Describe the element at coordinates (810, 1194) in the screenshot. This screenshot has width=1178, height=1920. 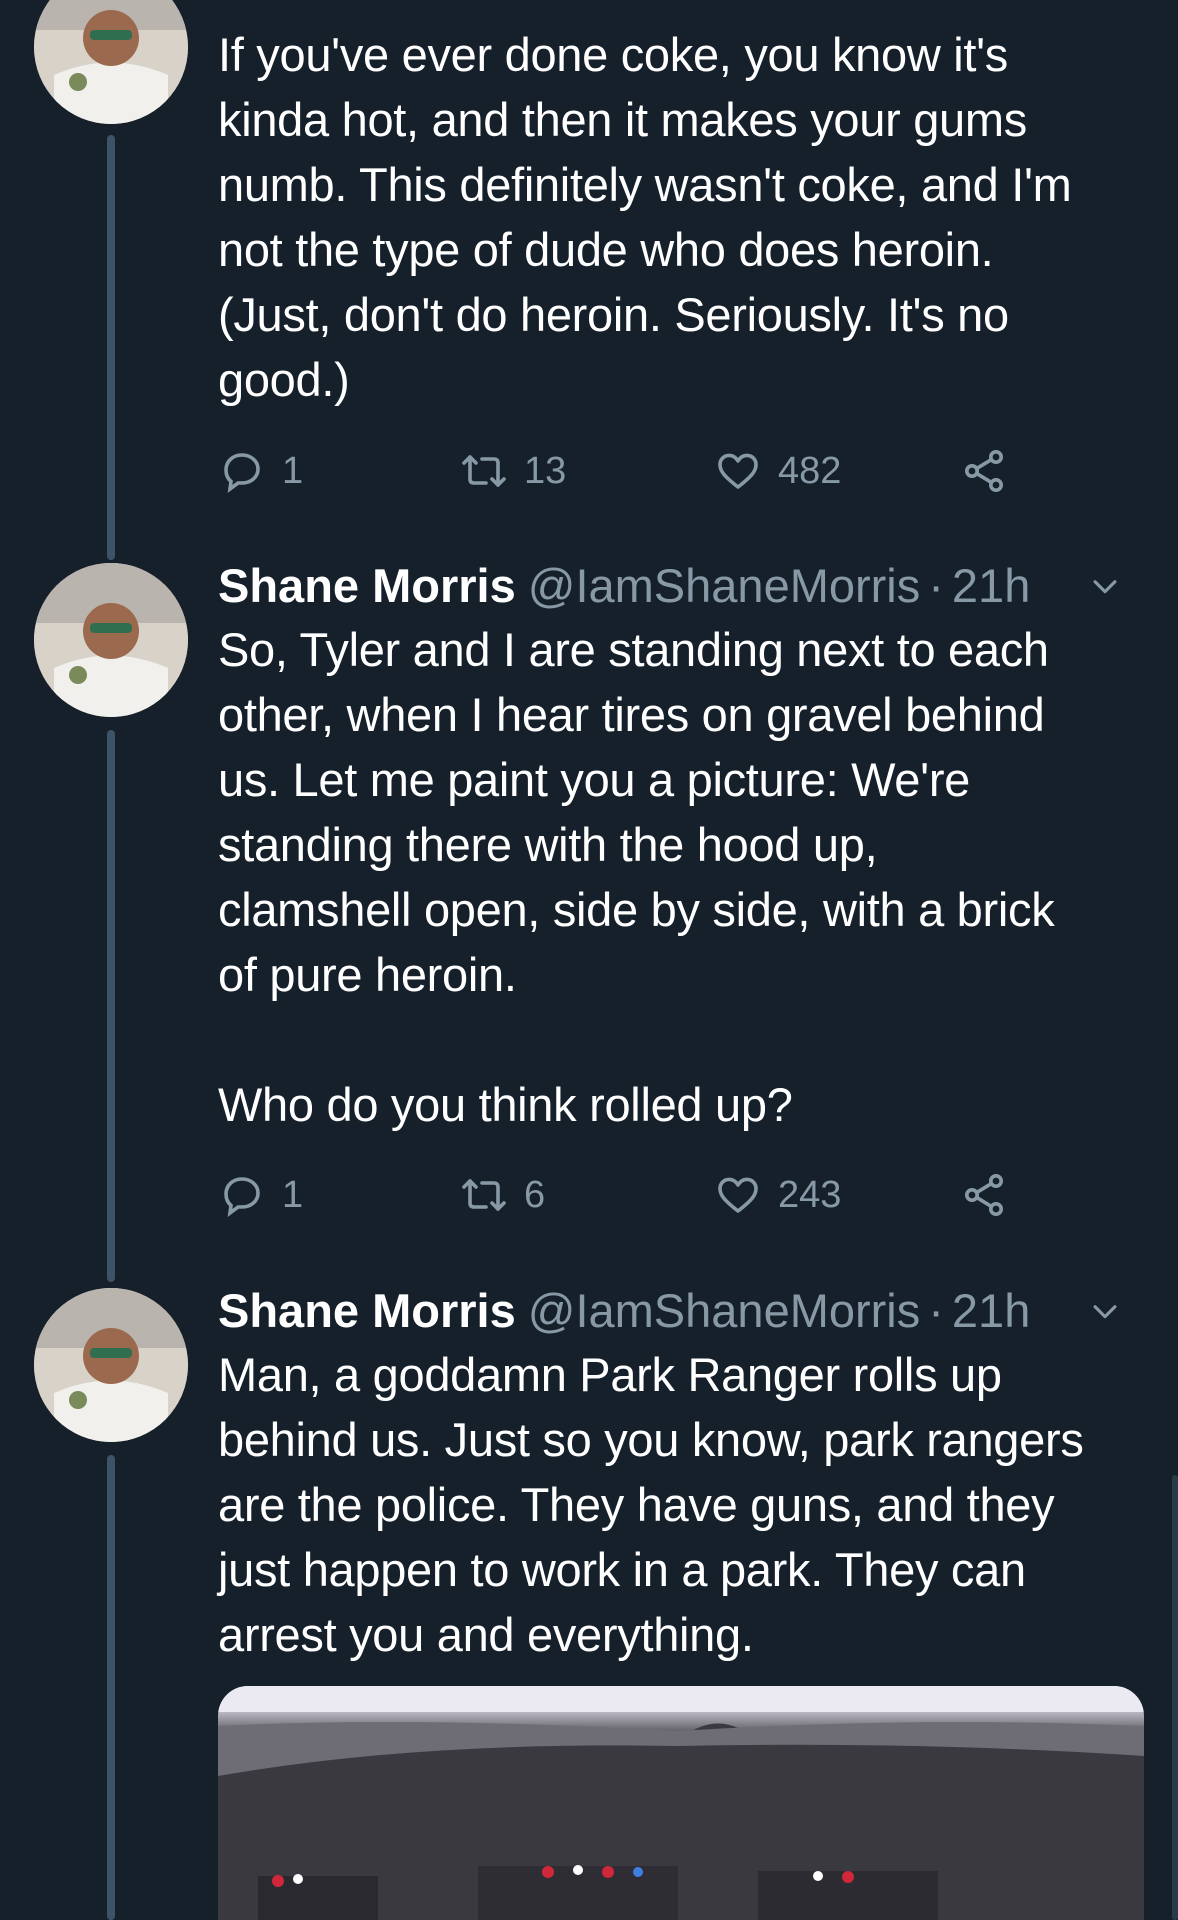
I see `like-count: 243` at that location.